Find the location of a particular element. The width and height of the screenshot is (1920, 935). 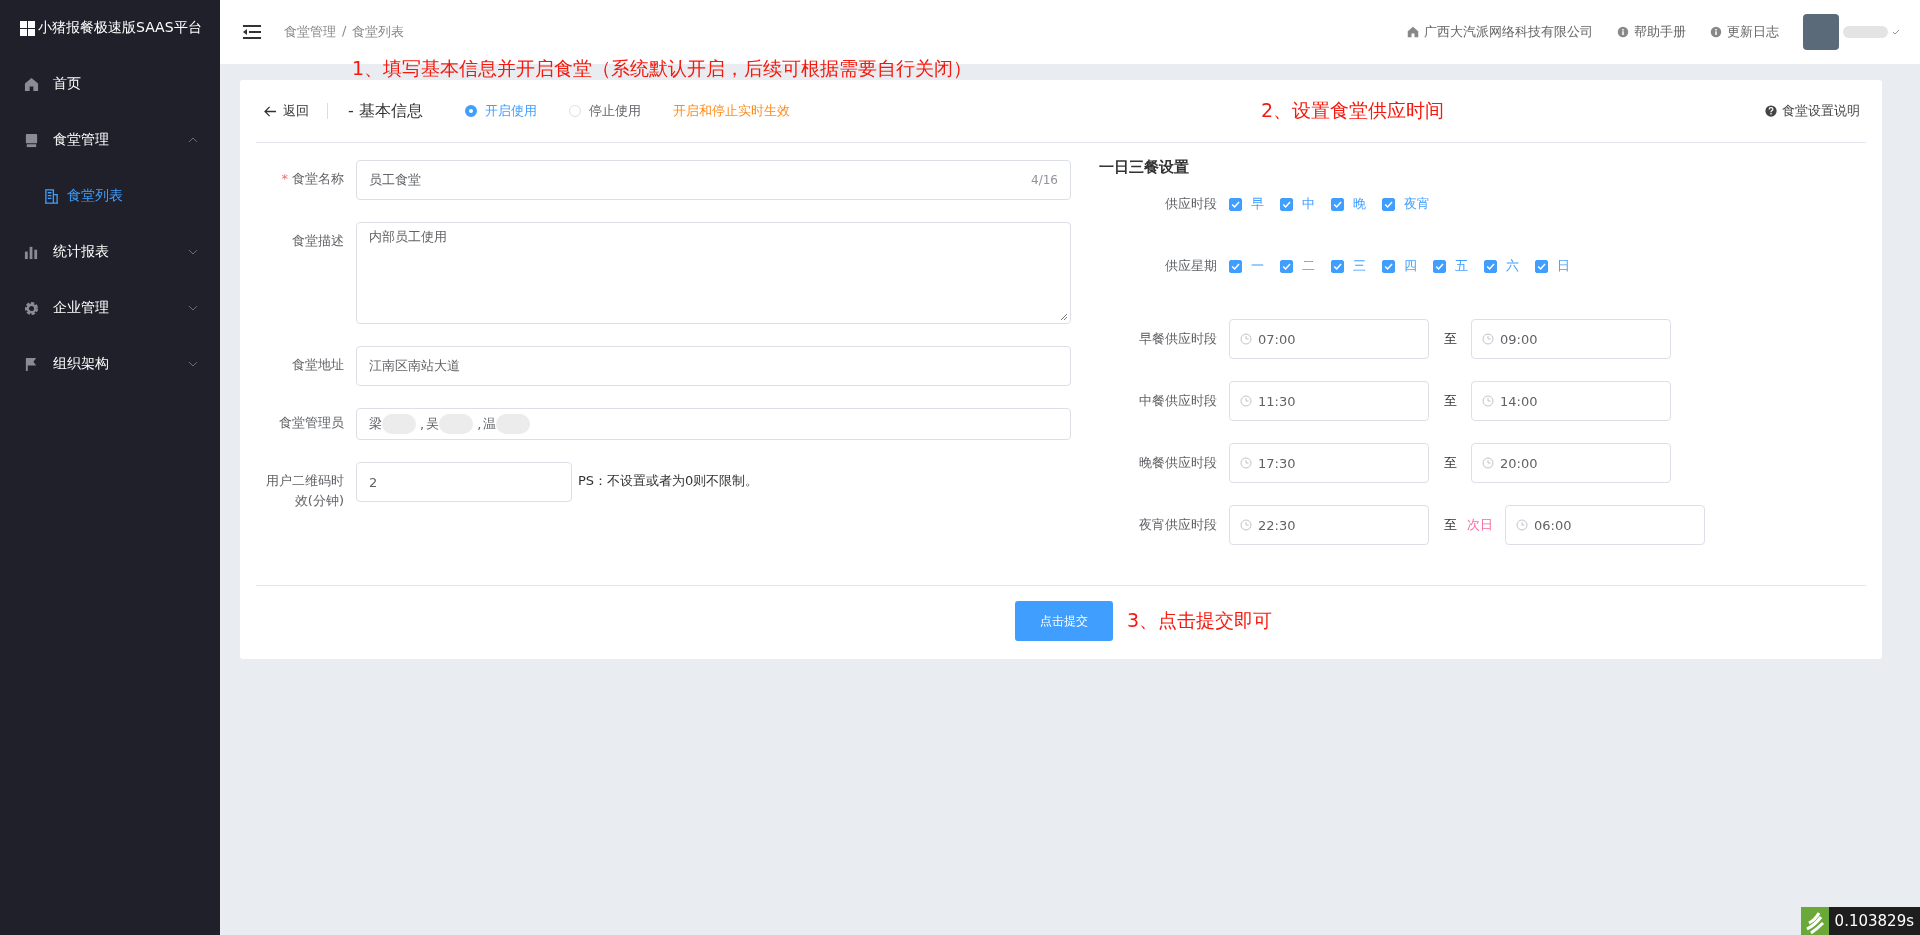

field-label: 晚餐供应时段 is located at coordinates (1178, 463).